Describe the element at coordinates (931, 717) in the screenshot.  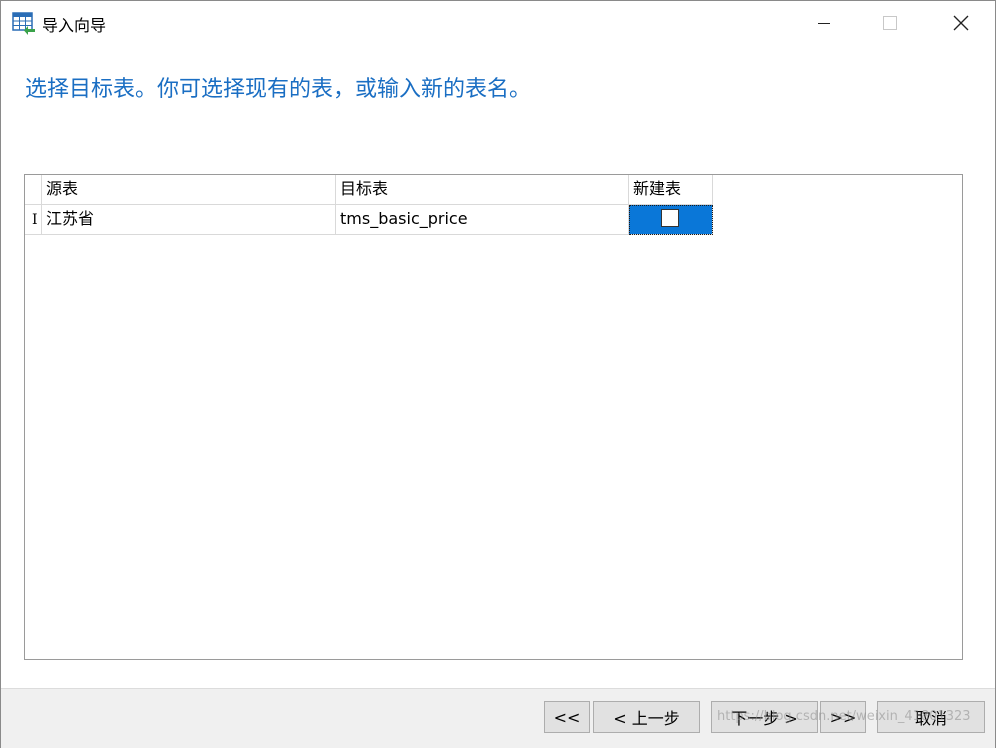
I see `cancel-button: 取消` at that location.